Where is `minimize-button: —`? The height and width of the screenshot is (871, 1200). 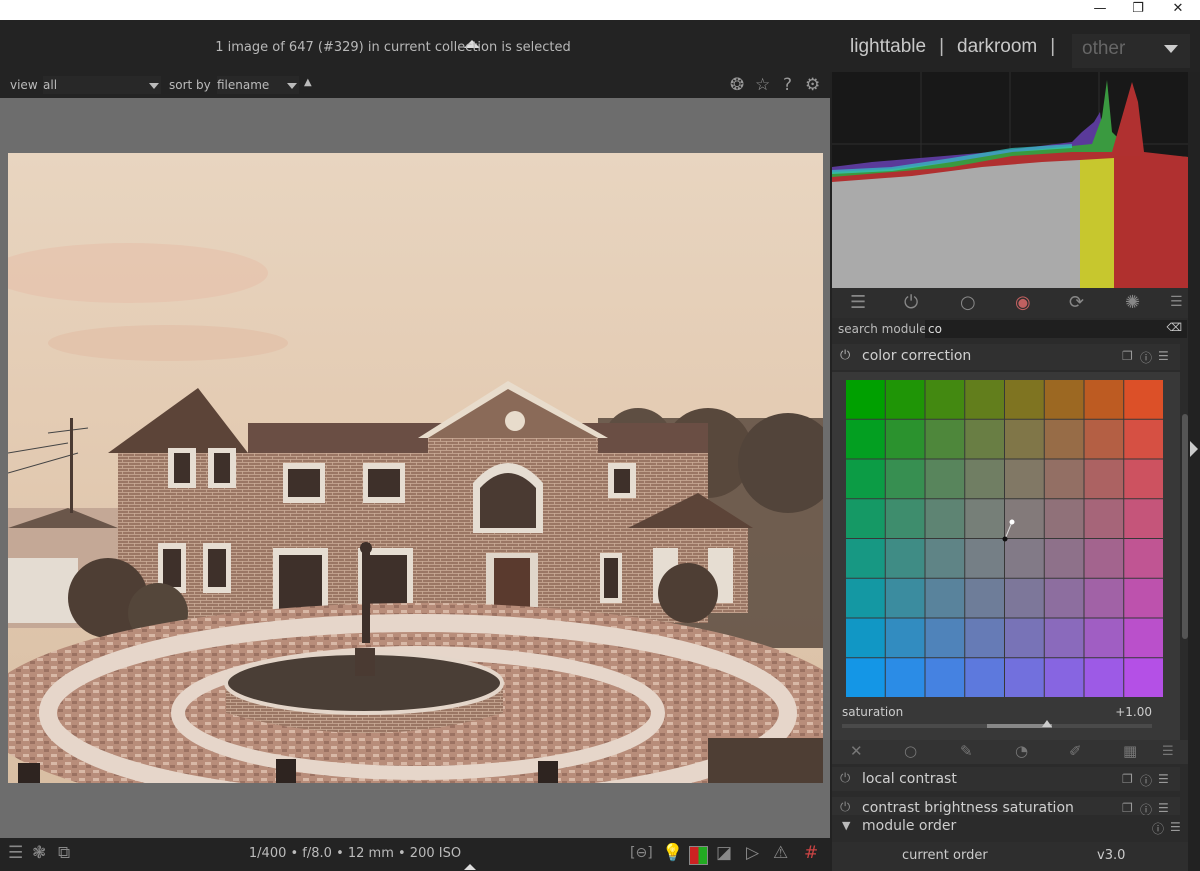 minimize-button: — is located at coordinates (1100, 10).